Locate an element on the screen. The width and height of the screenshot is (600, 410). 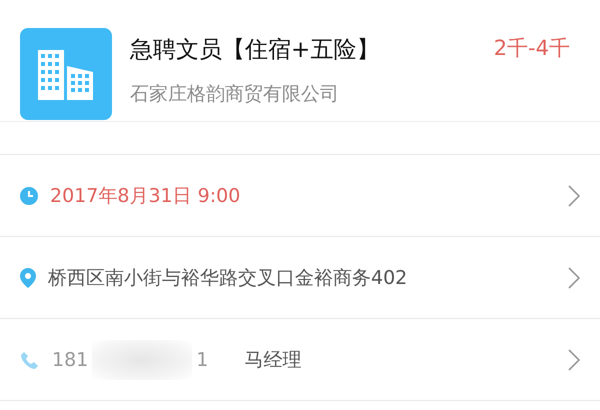
address-text: 桥西区南小街与裕华路交叉口金裕商务402 is located at coordinates (228, 278).